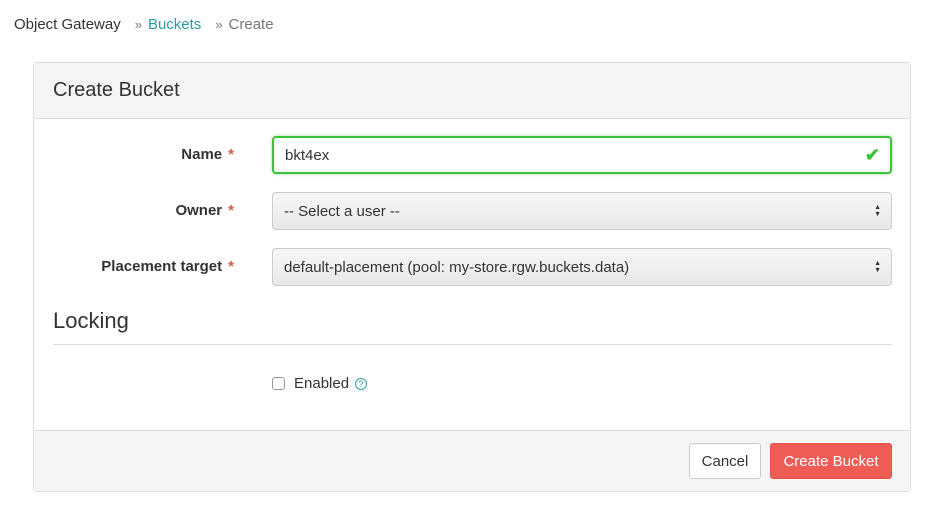 This screenshot has width=944, height=520. I want to click on owner-select-value: -- Select a user --, so click(342, 211).